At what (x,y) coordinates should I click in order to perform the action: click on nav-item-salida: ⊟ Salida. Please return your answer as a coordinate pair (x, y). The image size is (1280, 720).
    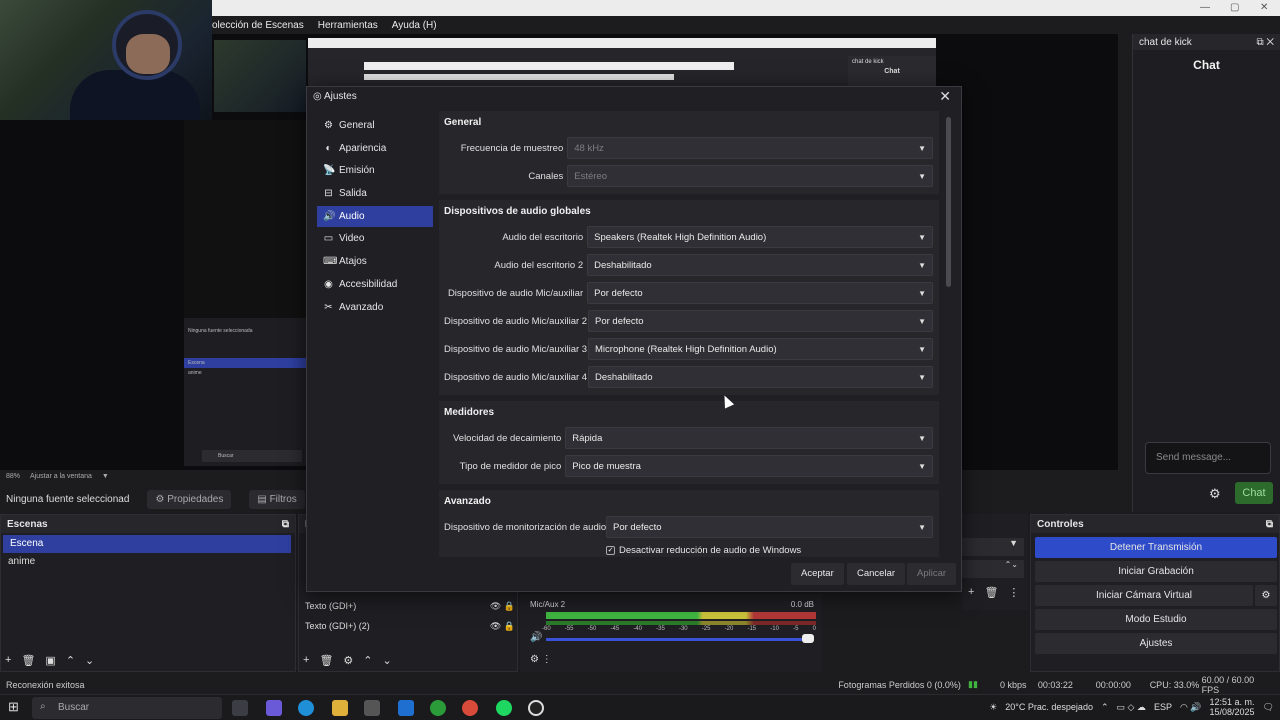
    Looking at the image, I should click on (375, 193).